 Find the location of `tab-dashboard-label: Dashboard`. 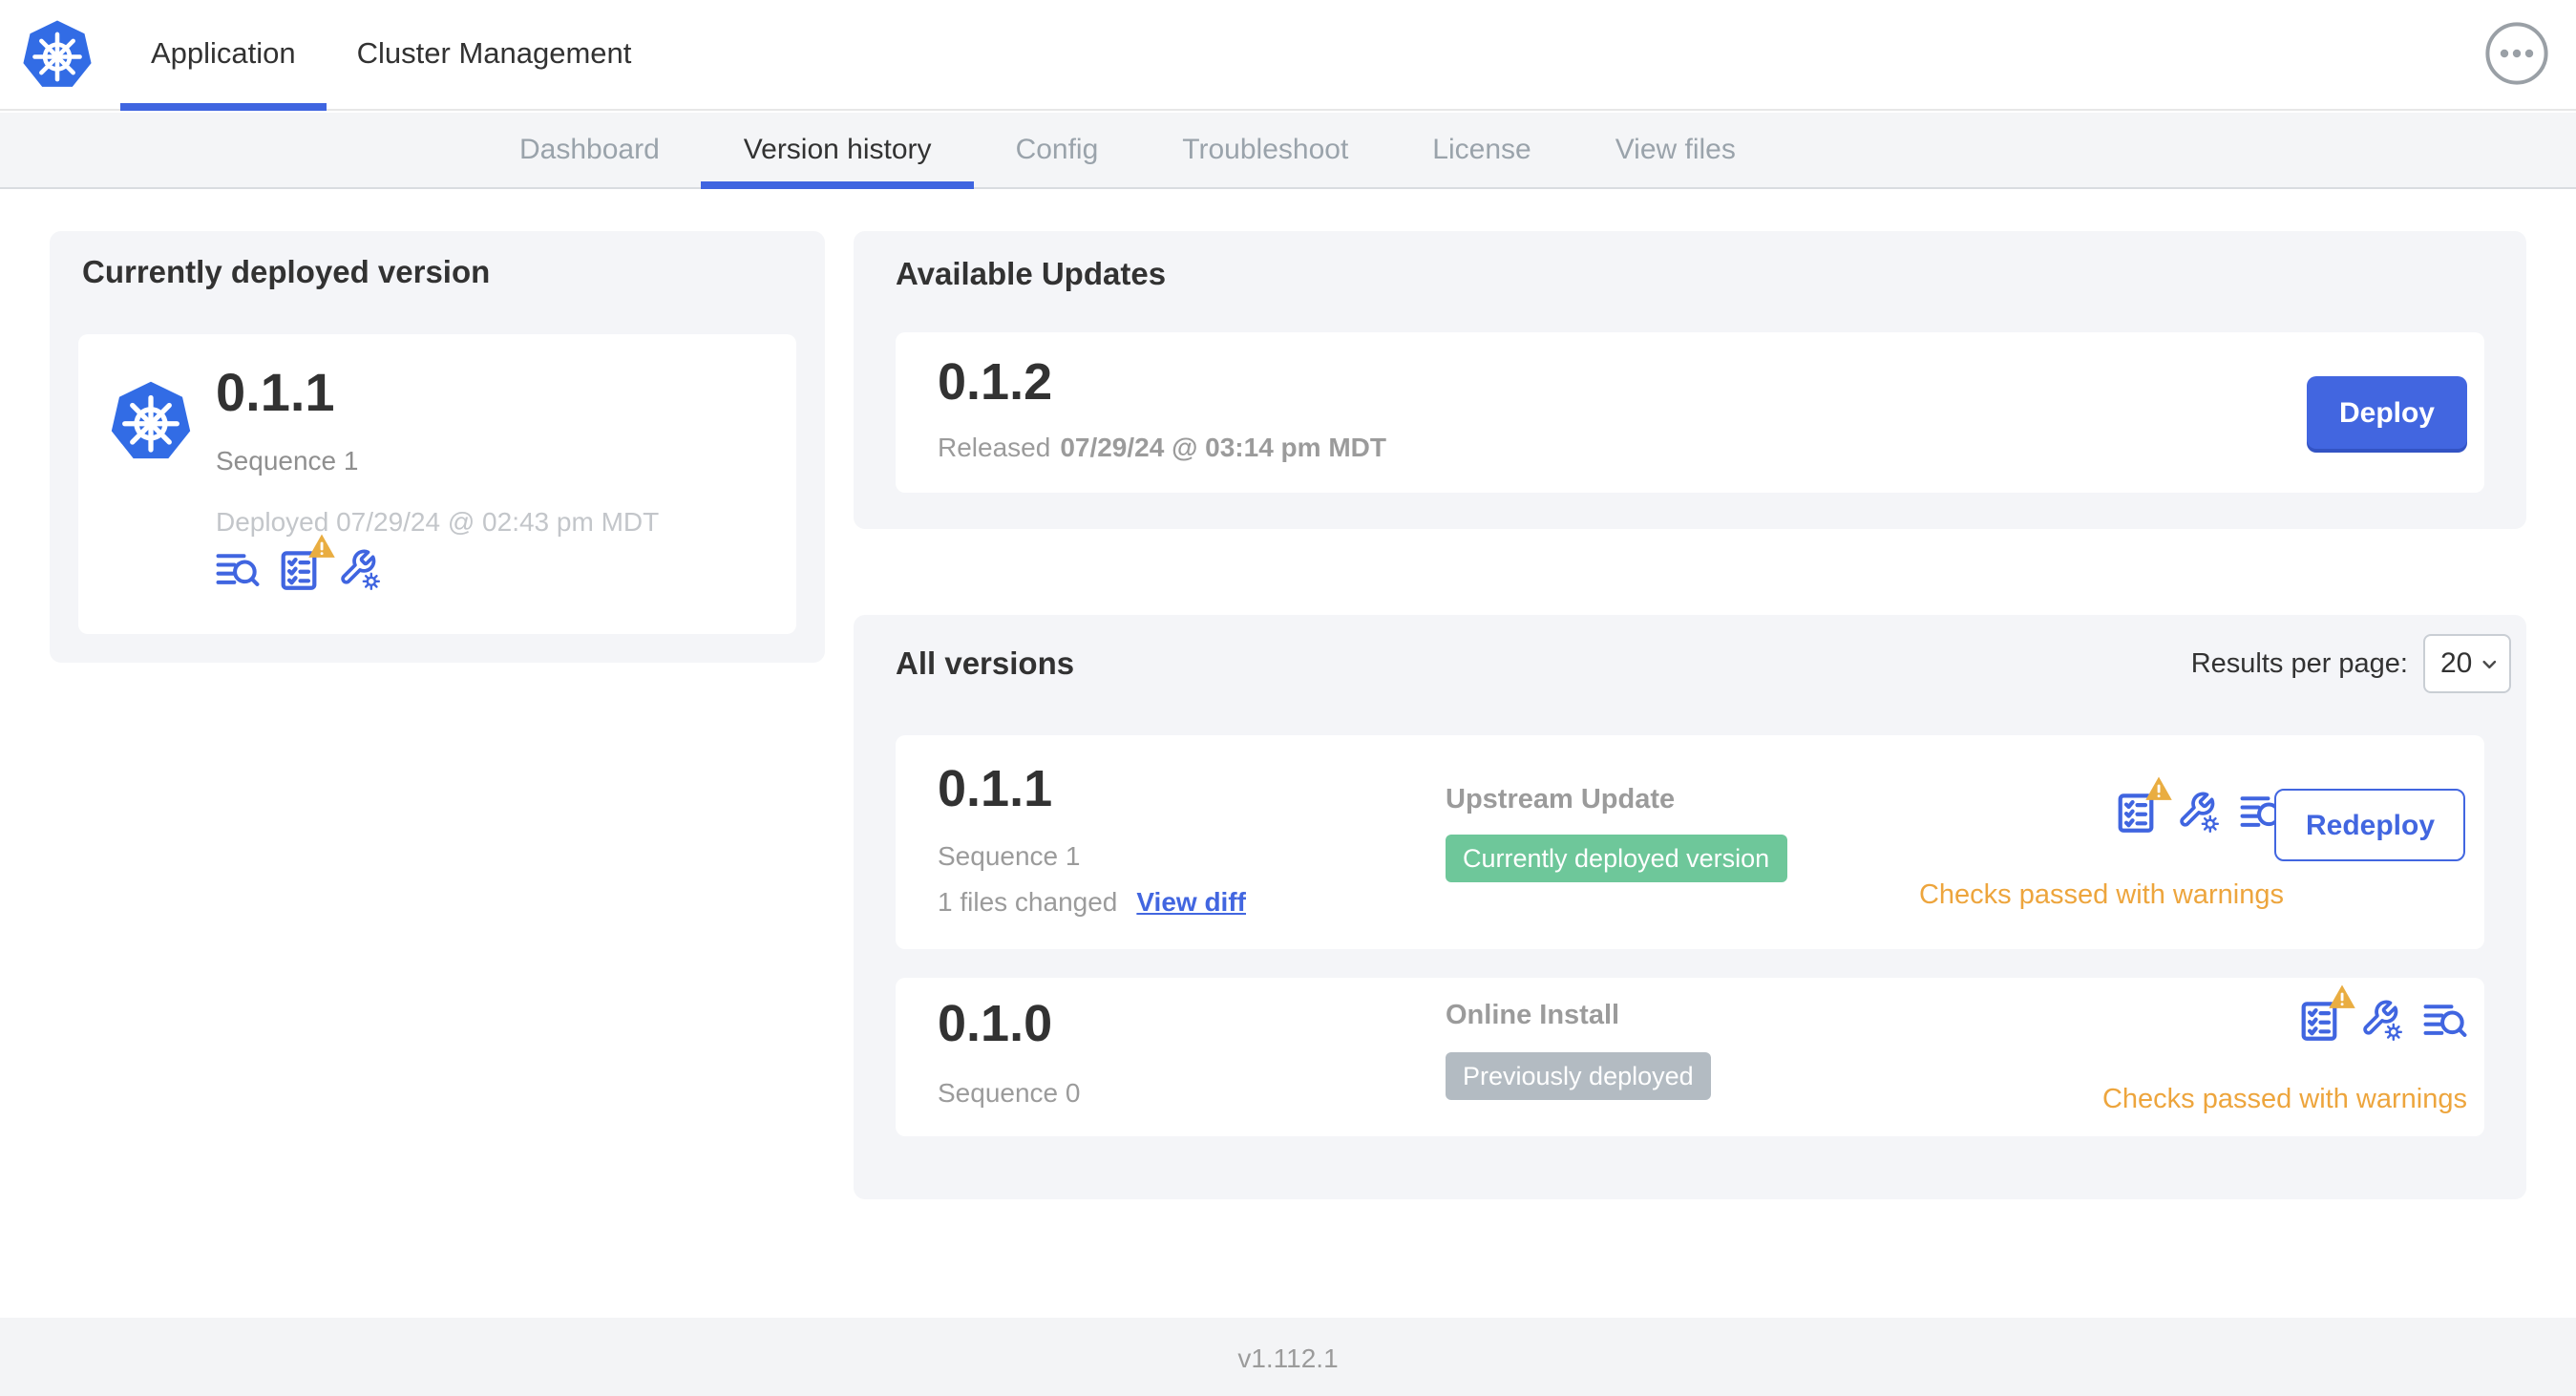

tab-dashboard-label: Dashboard is located at coordinates (589, 150).